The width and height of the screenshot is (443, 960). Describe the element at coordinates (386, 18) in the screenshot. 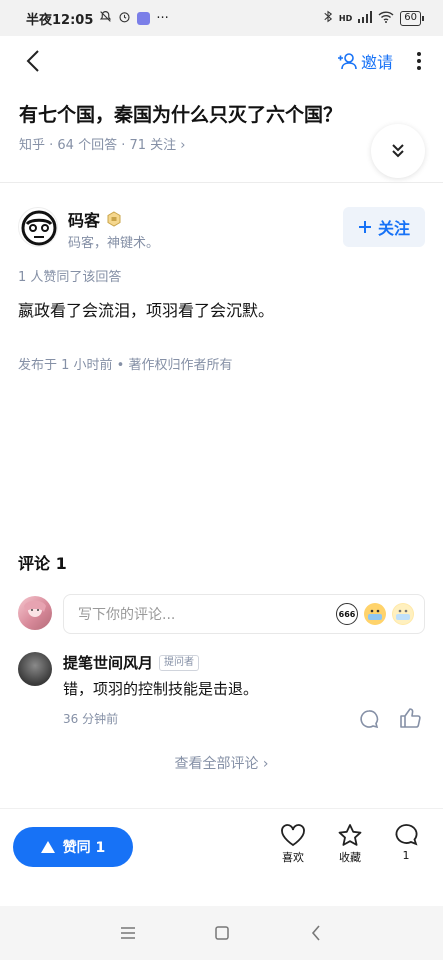

I see `wifi-icon` at that location.